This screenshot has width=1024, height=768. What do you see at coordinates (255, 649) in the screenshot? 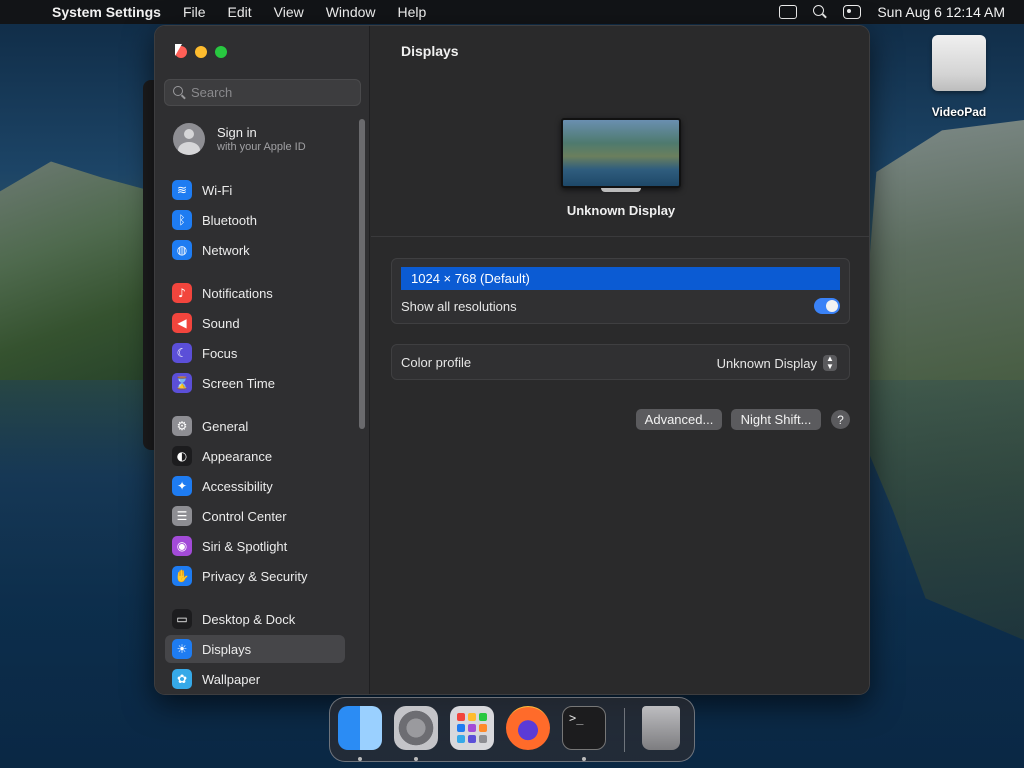
I see `sidebar-item-displays: ☀ Displays` at bounding box center [255, 649].